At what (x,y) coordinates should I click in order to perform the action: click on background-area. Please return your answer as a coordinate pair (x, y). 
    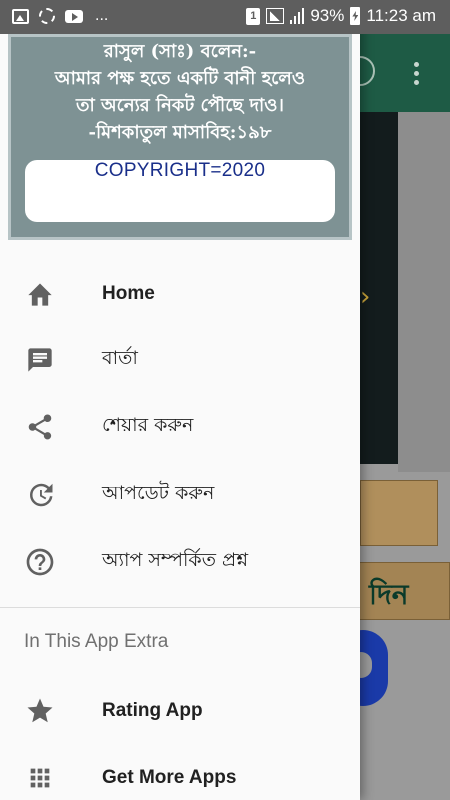
    Looking at the image, I should click on (424, 292).